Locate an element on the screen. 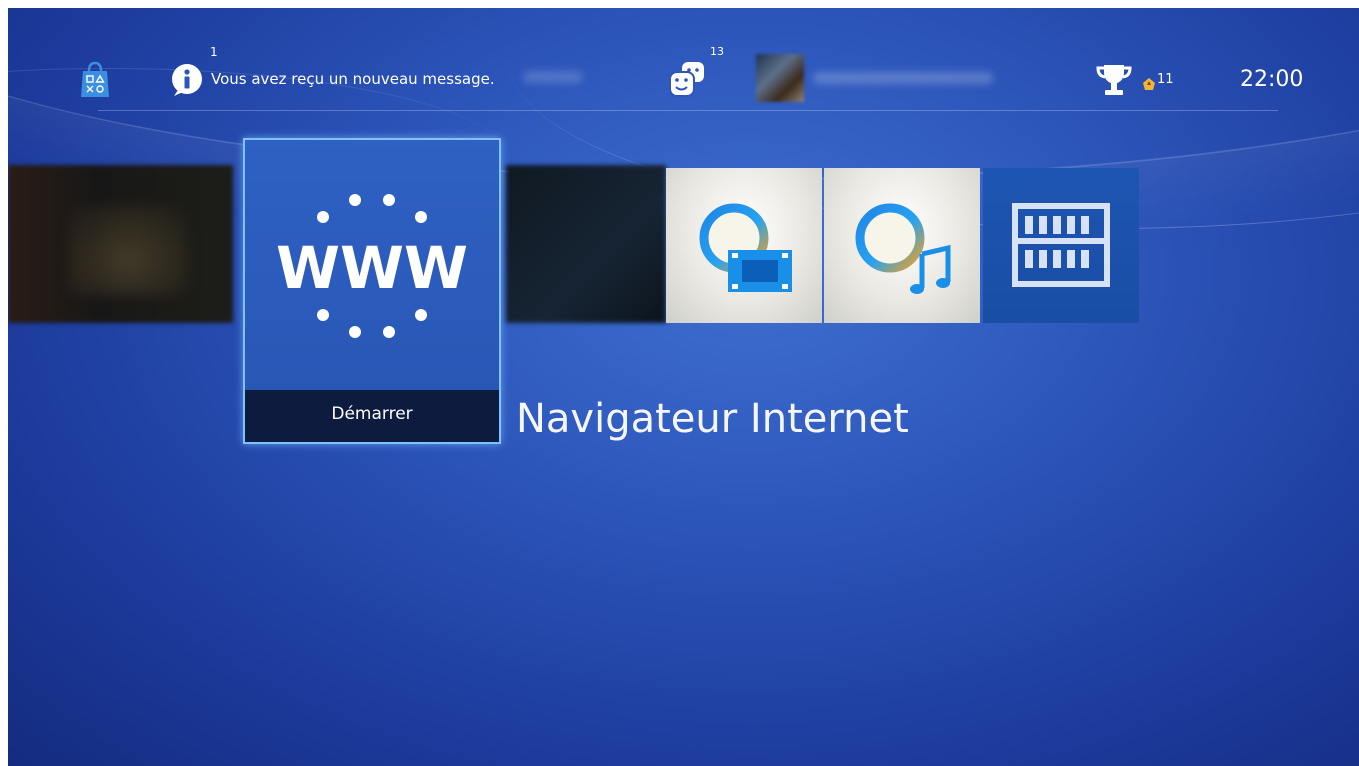 Image resolution: width=1359 pixels, height=766 pixels. start-button: Démarrer is located at coordinates (372, 416).